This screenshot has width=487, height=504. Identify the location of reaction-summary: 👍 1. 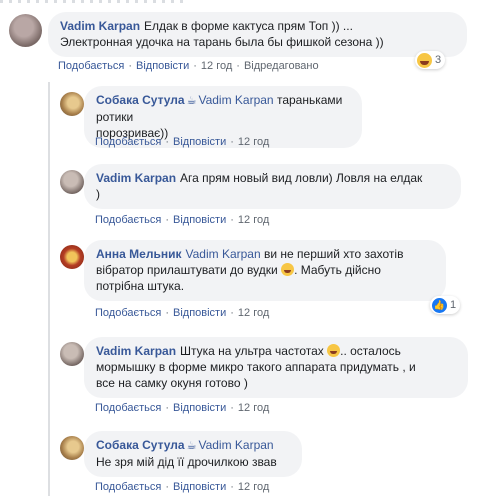
(445, 305).